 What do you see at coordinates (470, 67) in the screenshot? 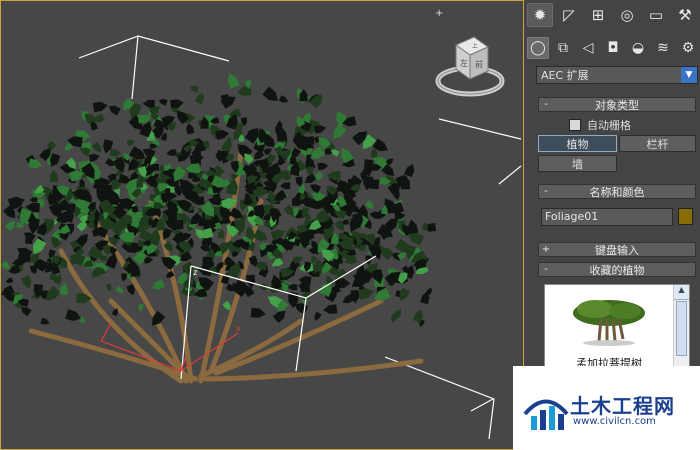
I see `viewcube: 上 左 前` at bounding box center [470, 67].